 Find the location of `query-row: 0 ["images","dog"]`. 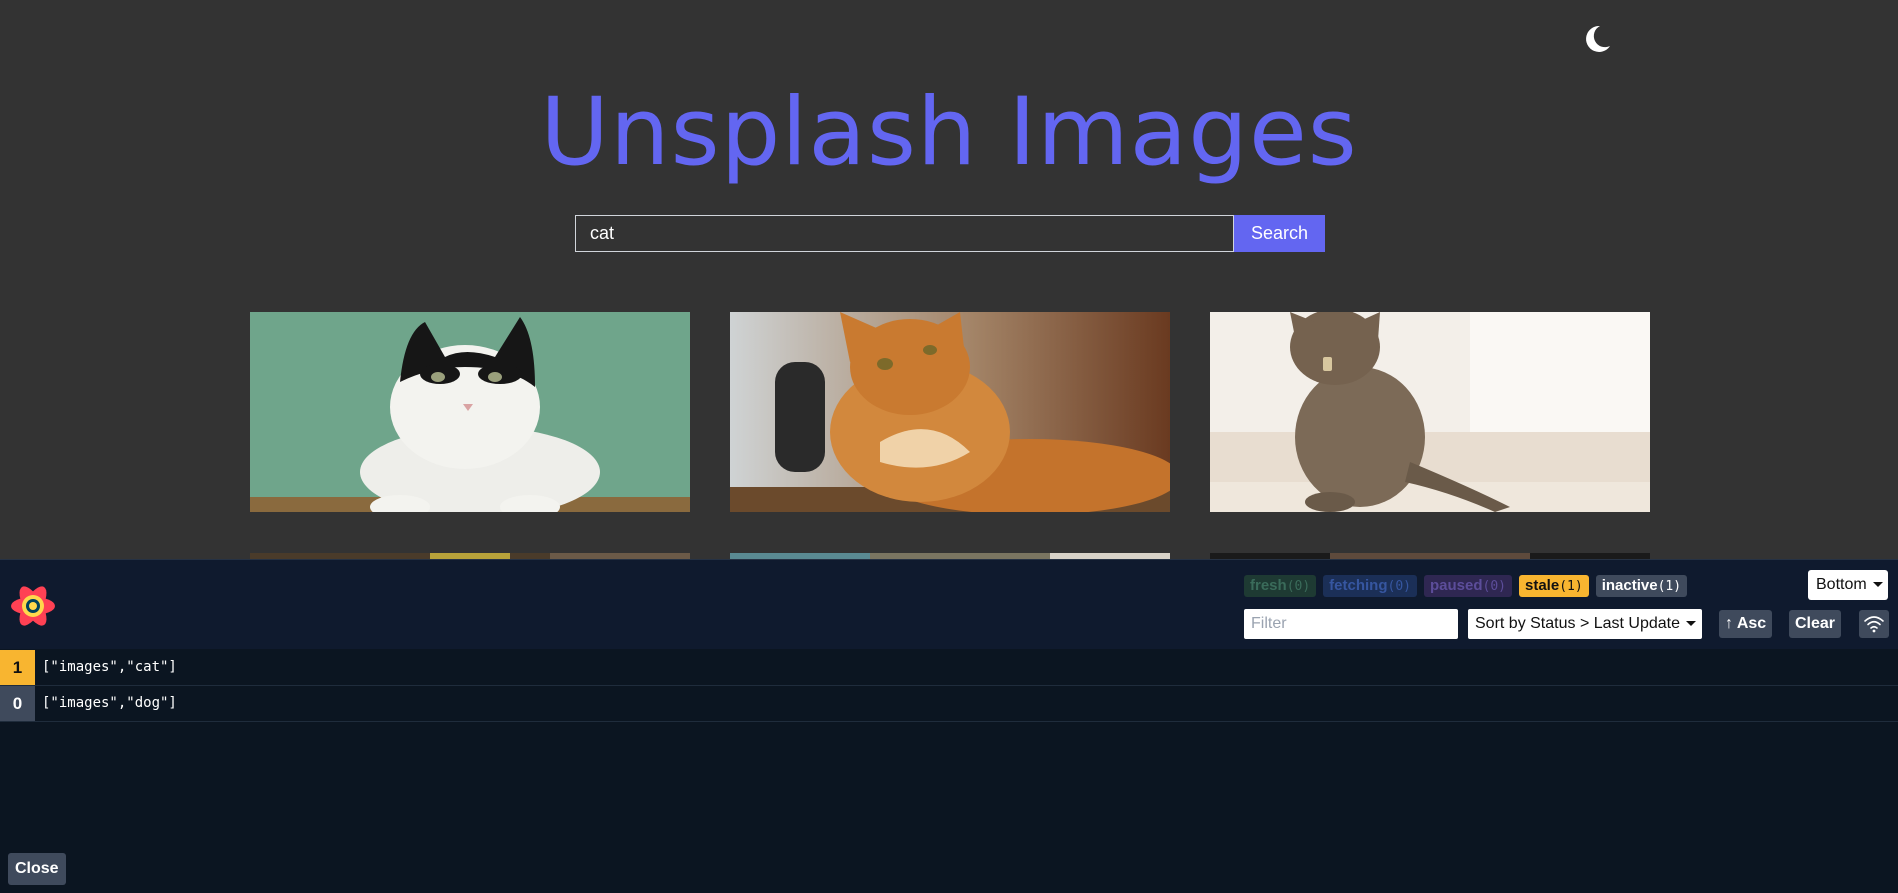

query-row: 0 ["images","dog"] is located at coordinates (949, 704).